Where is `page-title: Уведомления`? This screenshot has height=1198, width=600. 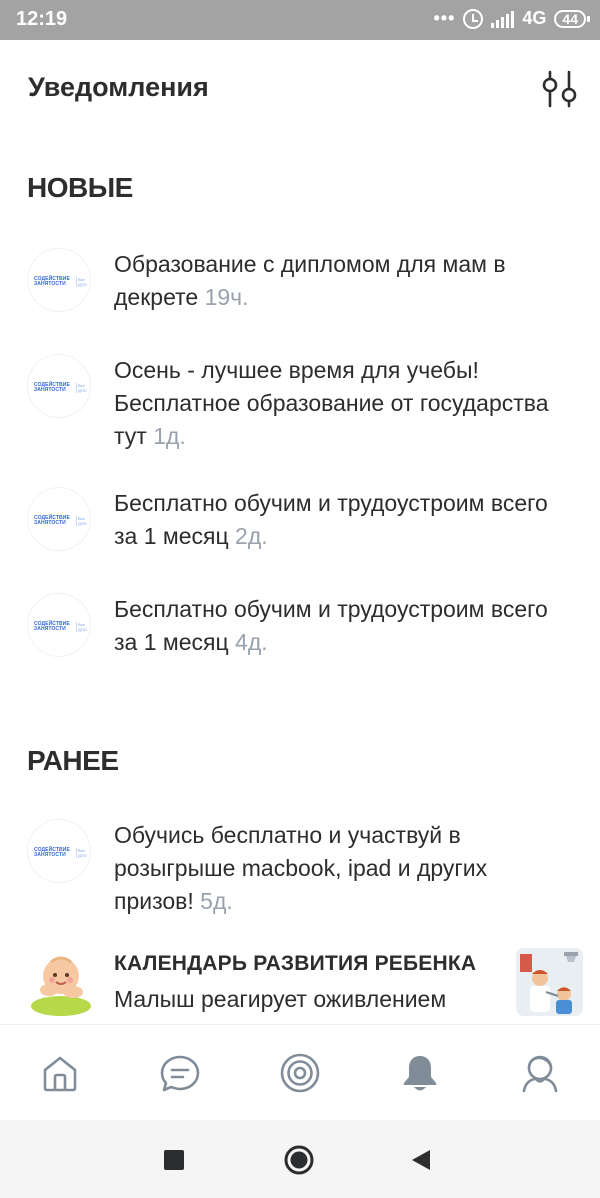 page-title: Уведомления is located at coordinates (118, 87).